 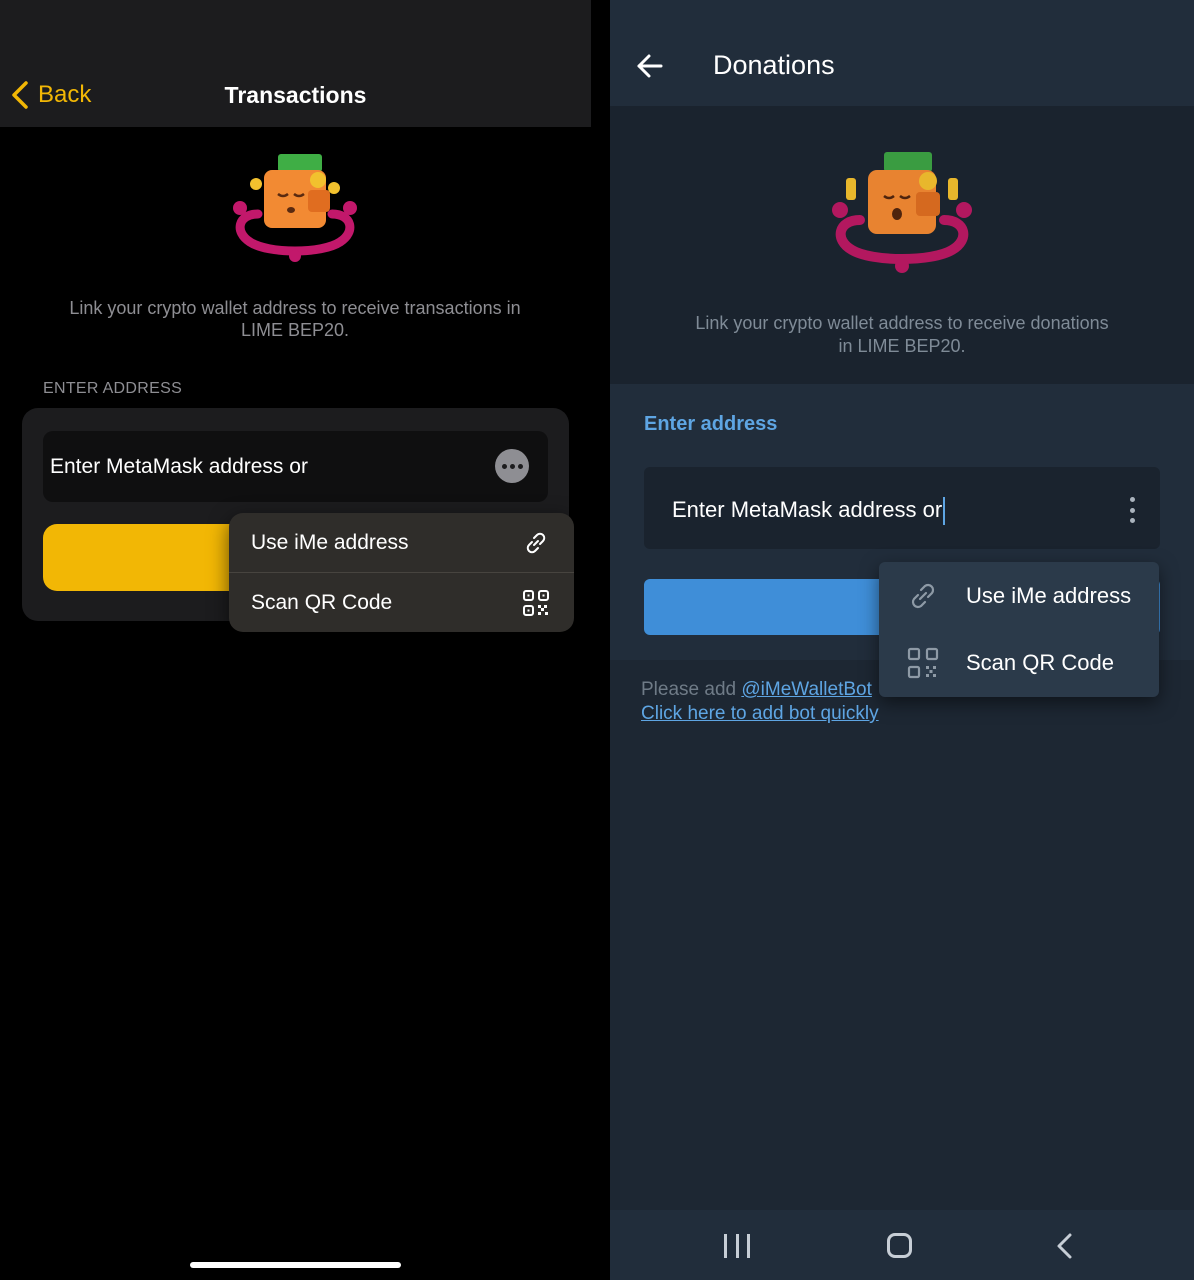 What do you see at coordinates (401, 602) in the screenshot?
I see `ios-menu-item-scan-qr: Scan QR Code` at bounding box center [401, 602].